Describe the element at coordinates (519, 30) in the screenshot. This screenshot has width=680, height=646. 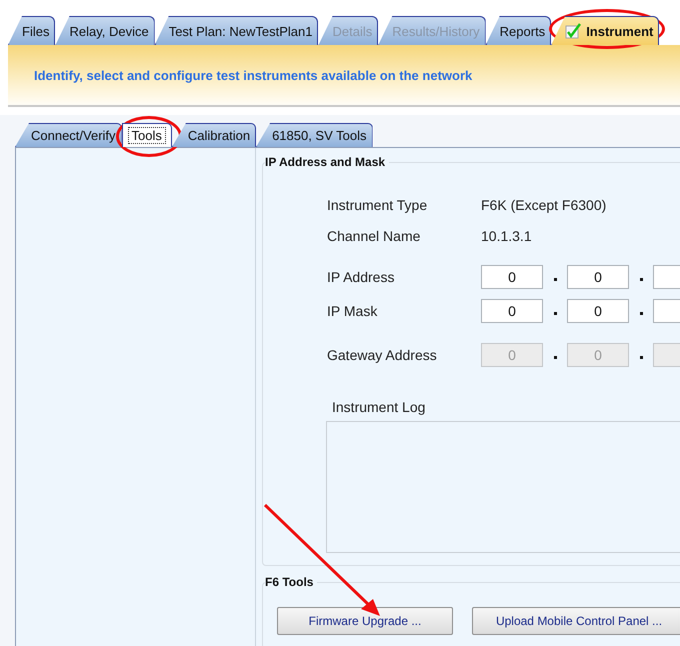
I see `tab: Reports` at that location.